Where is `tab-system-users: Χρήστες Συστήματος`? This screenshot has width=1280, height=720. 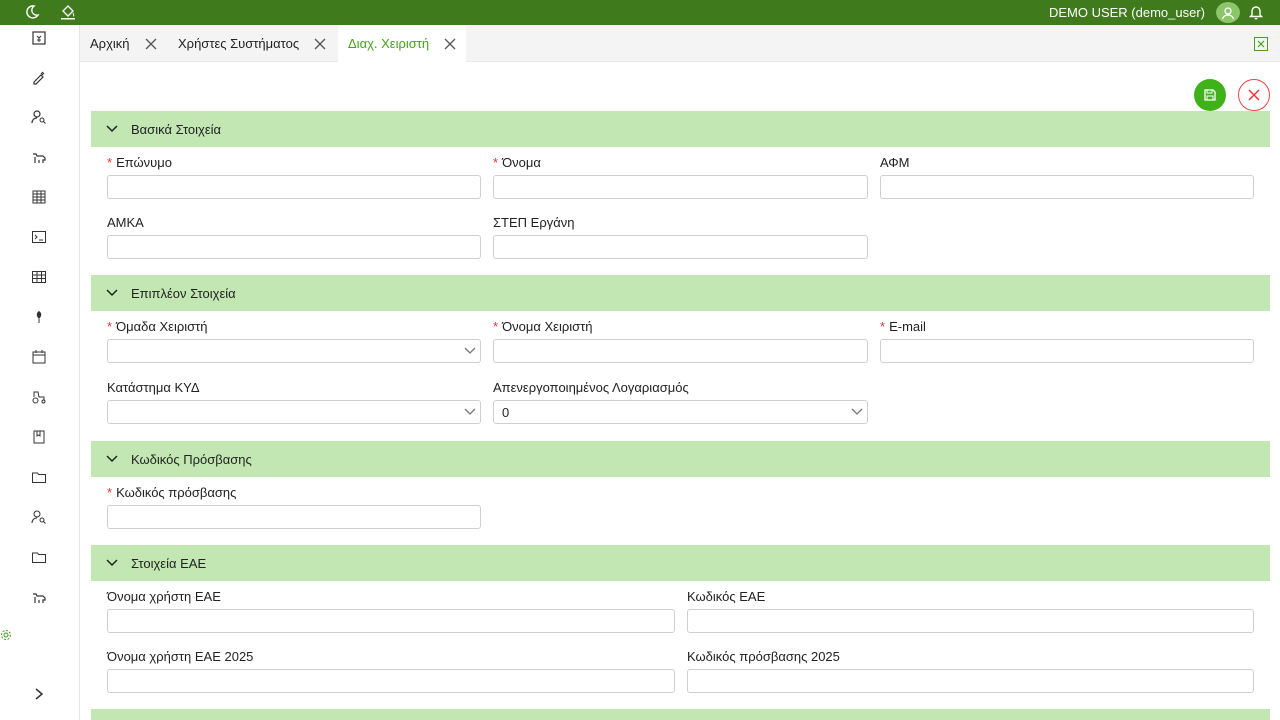 tab-system-users: Χρήστες Συστήματος is located at coordinates (253, 43).